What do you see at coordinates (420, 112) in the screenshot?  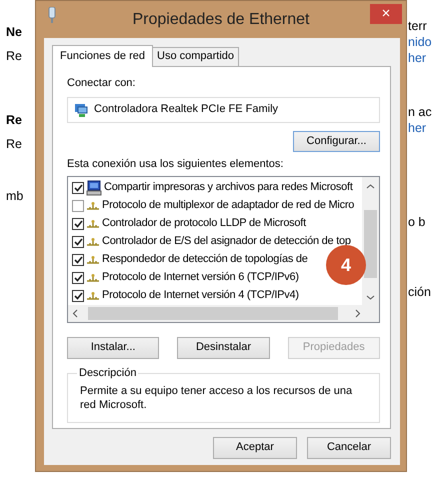 I see `background-text: n ac` at bounding box center [420, 112].